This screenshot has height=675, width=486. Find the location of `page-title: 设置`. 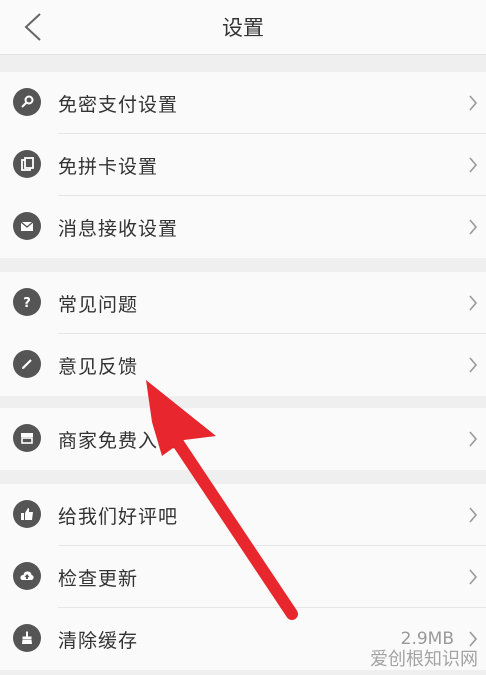

page-title: 设置 is located at coordinates (243, 28).